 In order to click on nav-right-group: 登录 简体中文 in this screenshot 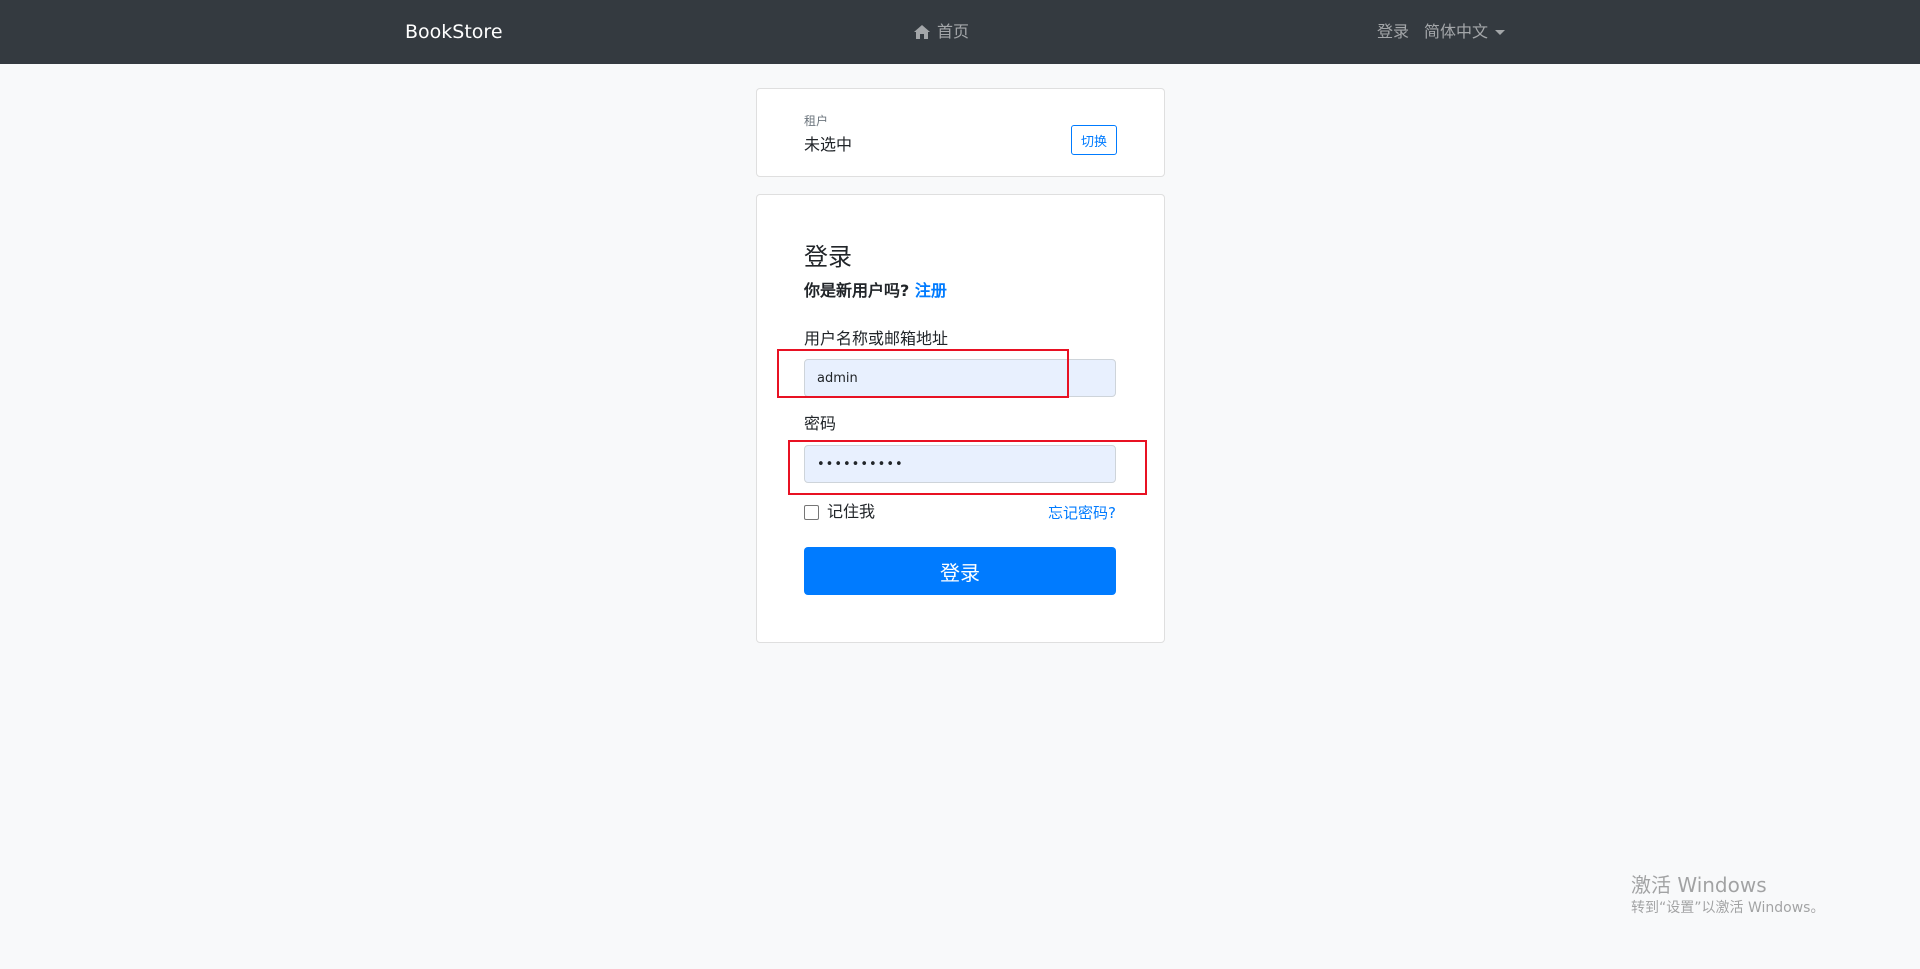, I will do `click(1441, 32)`.